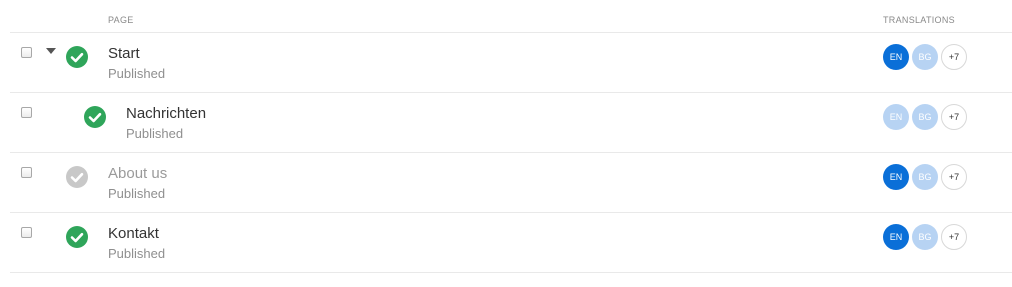 This screenshot has height=287, width=1012. What do you see at coordinates (137, 173) in the screenshot?
I see `page-title-link: About us` at bounding box center [137, 173].